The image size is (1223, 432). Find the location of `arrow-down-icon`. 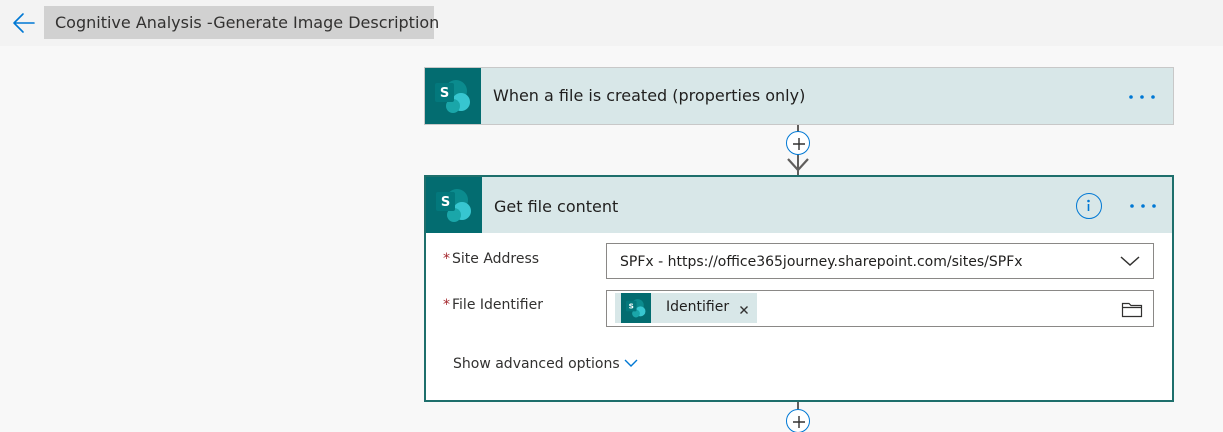

arrow-down-icon is located at coordinates (798, 165).